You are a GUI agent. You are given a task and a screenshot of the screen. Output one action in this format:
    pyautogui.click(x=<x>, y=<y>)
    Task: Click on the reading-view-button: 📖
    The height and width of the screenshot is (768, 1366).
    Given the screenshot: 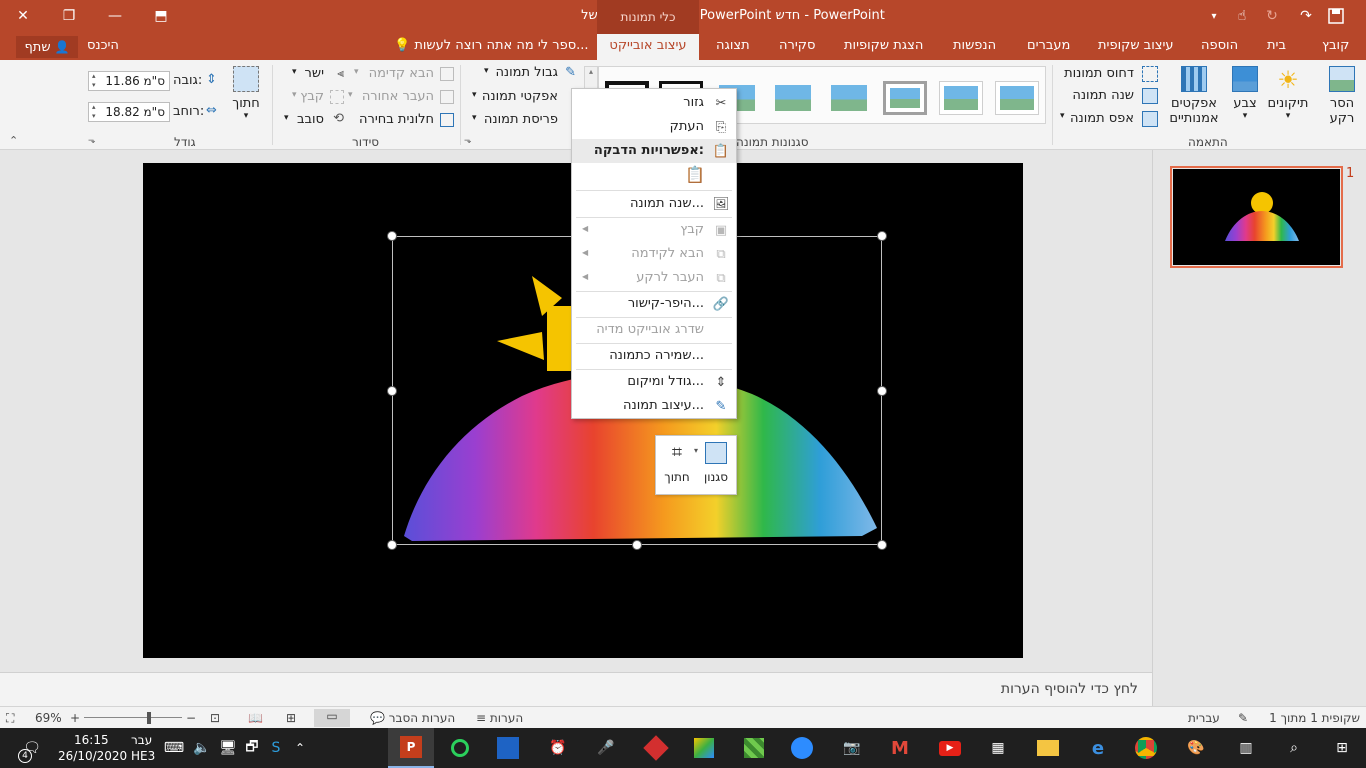 What is the action you would take?
    pyautogui.click(x=255, y=718)
    